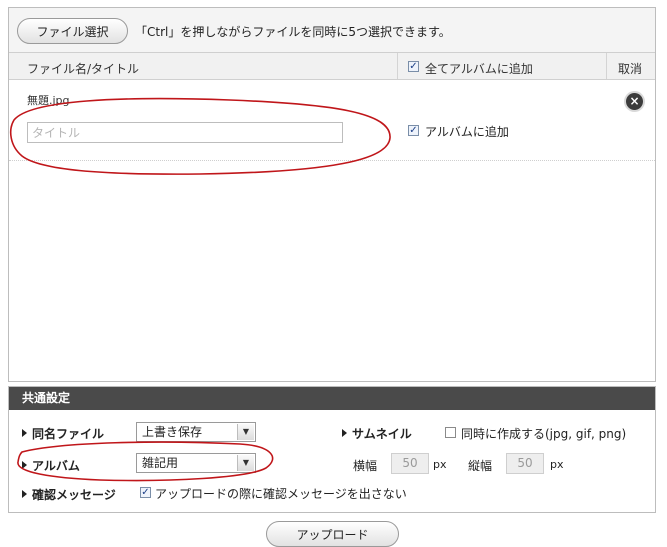 This screenshot has width=667, height=547. Describe the element at coordinates (83, 69) in the screenshot. I see `column-file-title: ファイル名/タイトル` at that location.